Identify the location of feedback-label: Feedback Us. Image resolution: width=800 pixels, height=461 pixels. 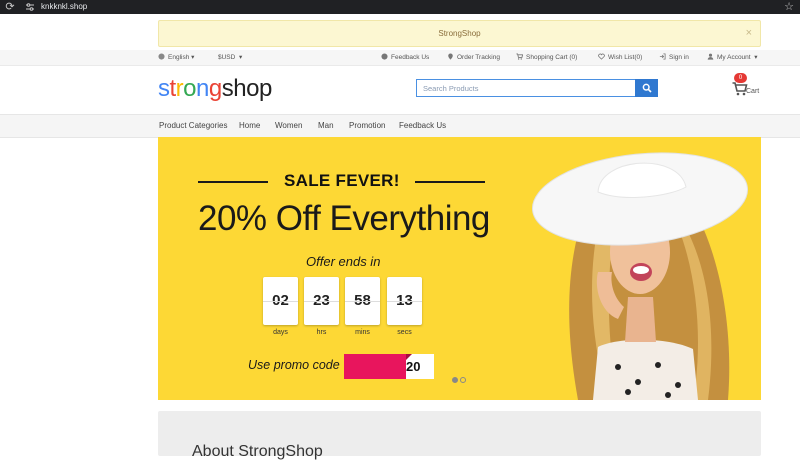
(410, 57).